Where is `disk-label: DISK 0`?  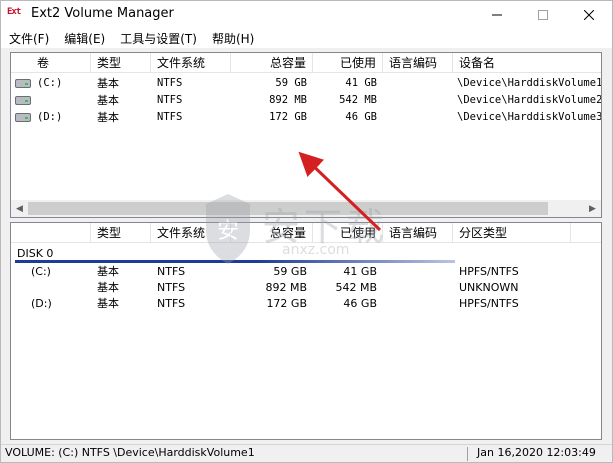 disk-label: DISK 0 is located at coordinates (35, 253).